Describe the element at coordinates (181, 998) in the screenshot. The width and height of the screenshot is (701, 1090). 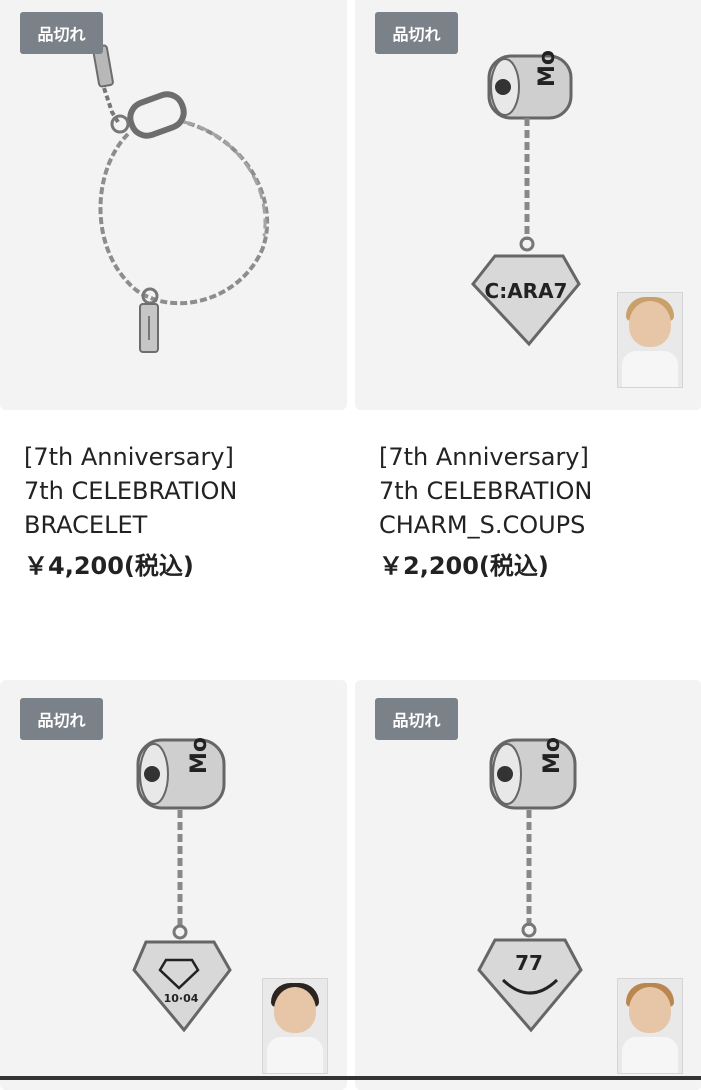
I see `charm-text: 10·04` at that location.